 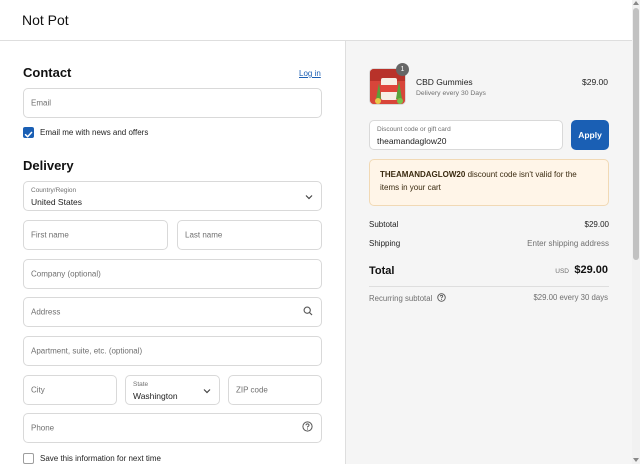 What do you see at coordinates (636, 134) in the screenshot?
I see `scrollbar-thumb` at bounding box center [636, 134].